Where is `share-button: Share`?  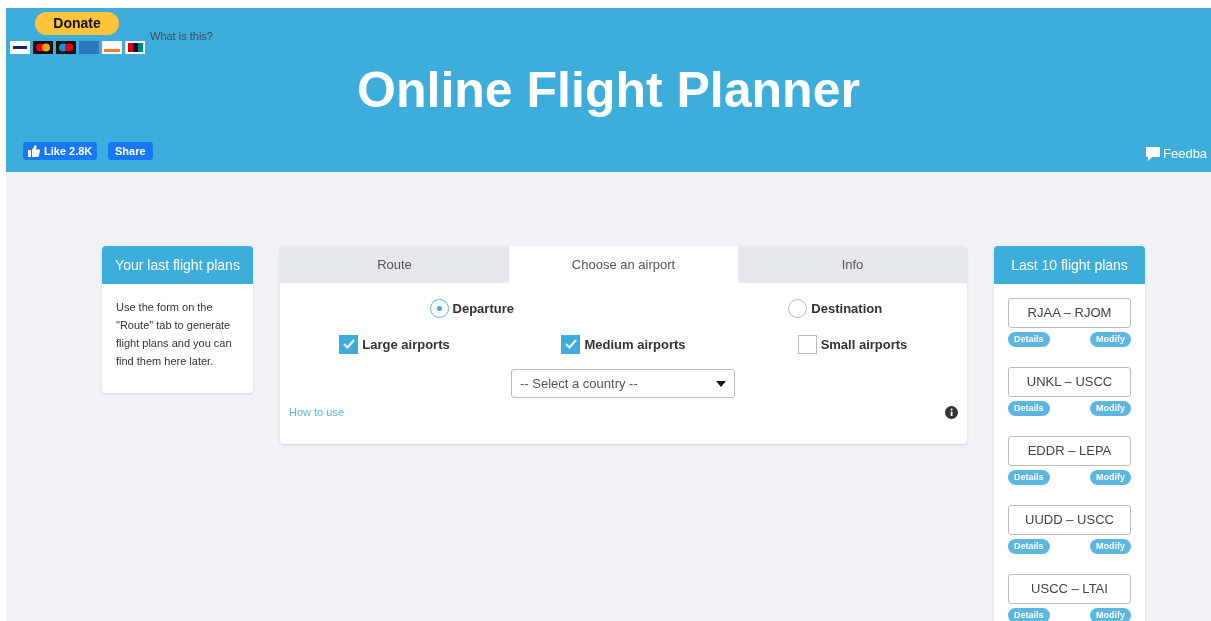
share-button: Share is located at coordinates (130, 151).